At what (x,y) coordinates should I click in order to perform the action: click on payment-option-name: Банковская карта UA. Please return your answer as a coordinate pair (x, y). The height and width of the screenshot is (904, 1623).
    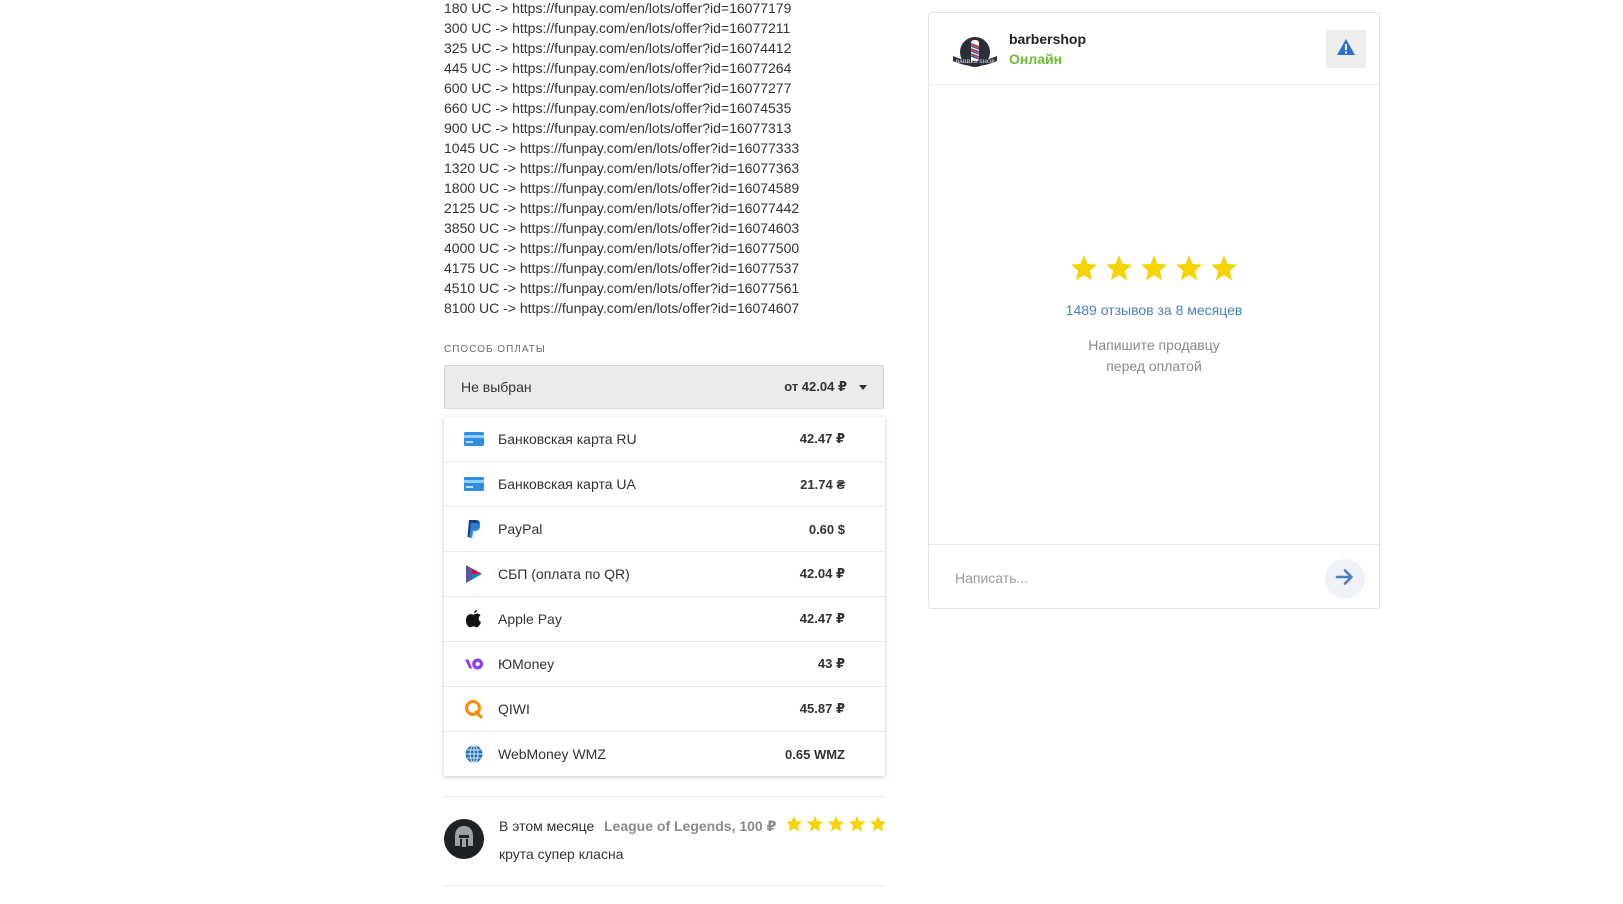
    Looking at the image, I should click on (567, 484).